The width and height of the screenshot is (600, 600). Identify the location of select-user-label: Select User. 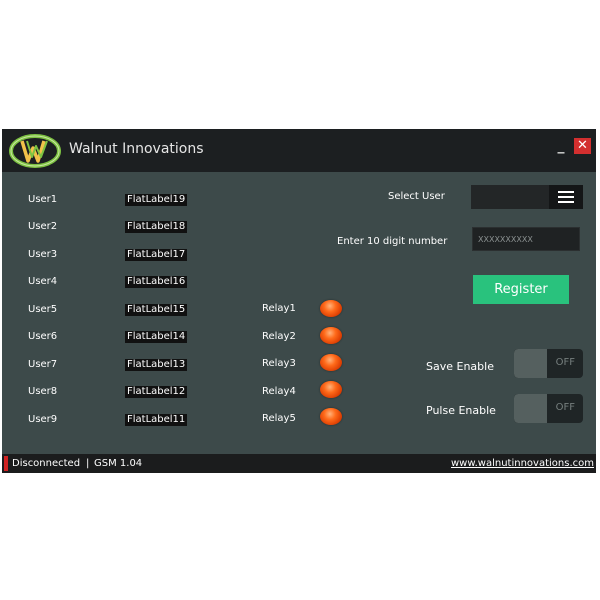
(416, 196).